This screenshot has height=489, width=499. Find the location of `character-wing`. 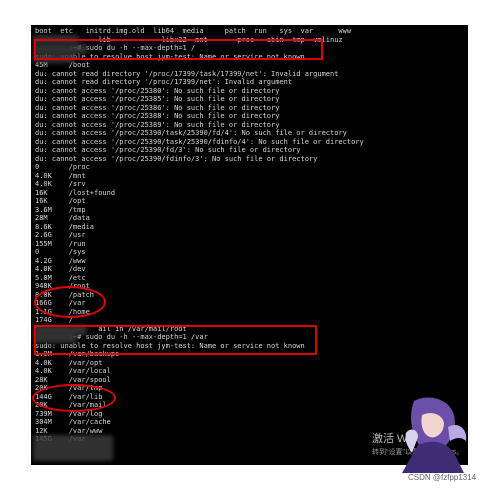

character-wing is located at coordinates (457, 432).